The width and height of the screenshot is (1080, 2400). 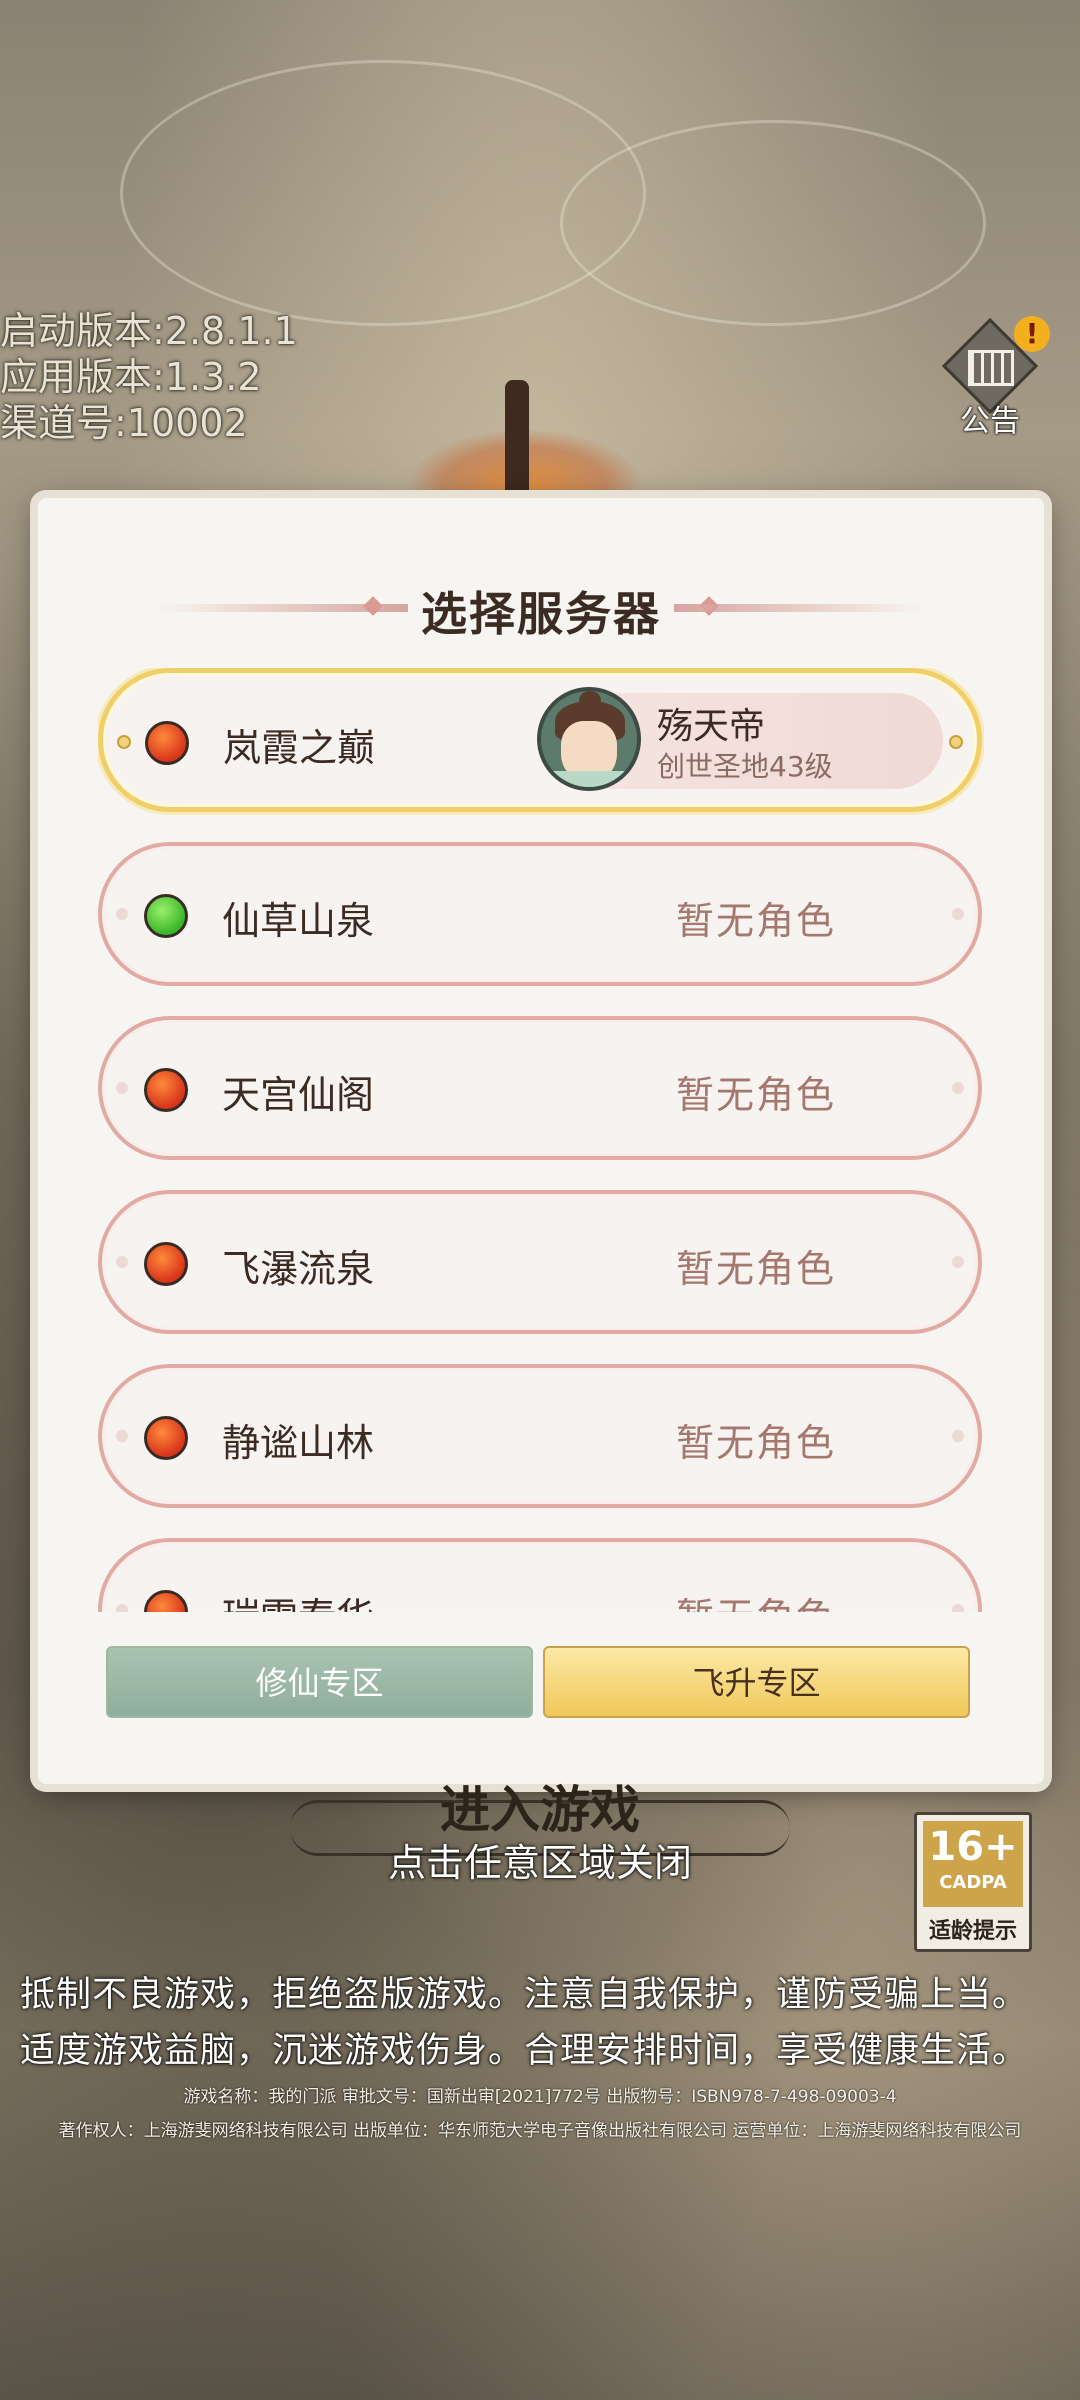 What do you see at coordinates (990, 421) in the screenshot?
I see `notice-label: 公告` at bounding box center [990, 421].